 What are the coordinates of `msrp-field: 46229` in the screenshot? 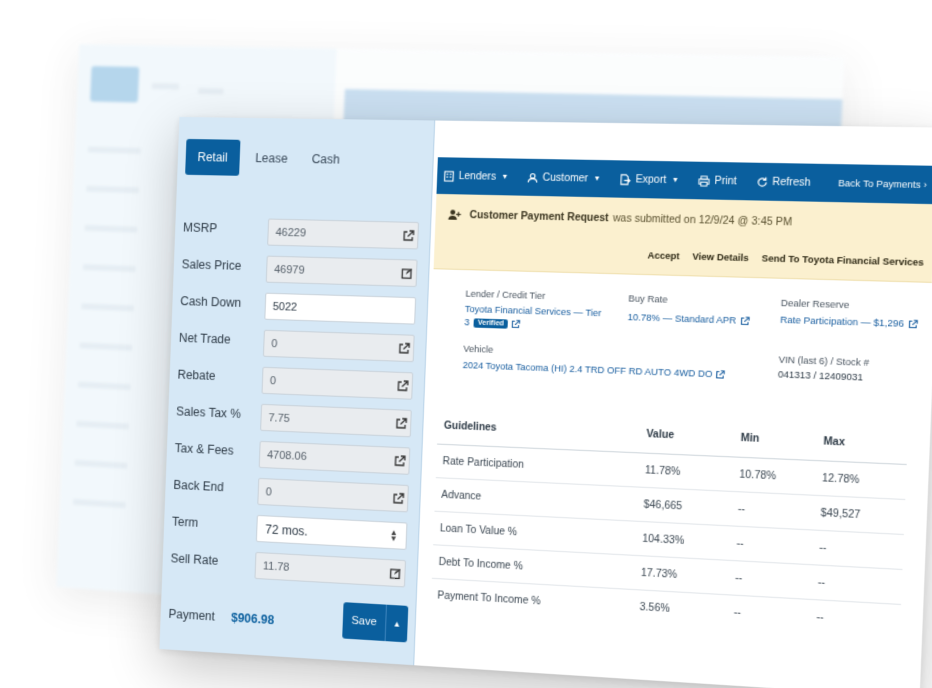 It's located at (343, 234).